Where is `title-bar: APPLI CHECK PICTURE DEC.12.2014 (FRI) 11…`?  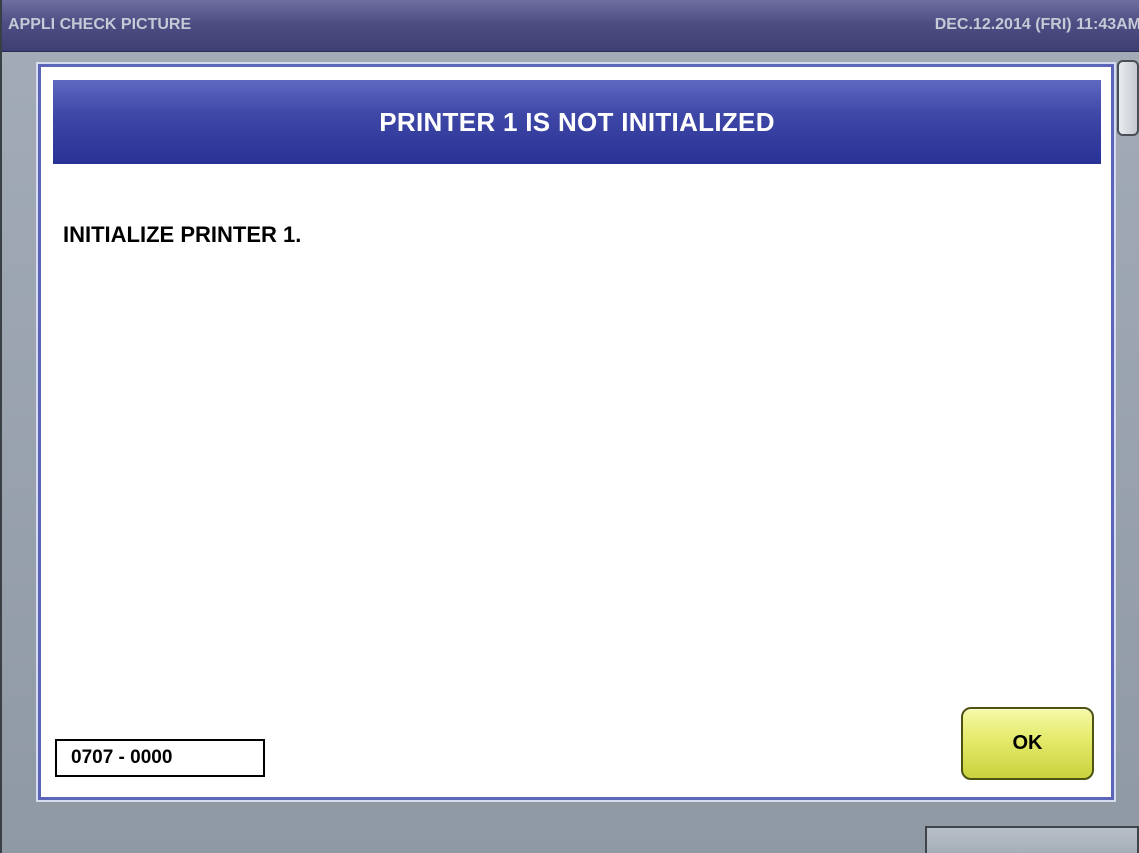 title-bar: APPLI CHECK PICTURE DEC.12.2014 (FRI) 11… is located at coordinates (570, 26).